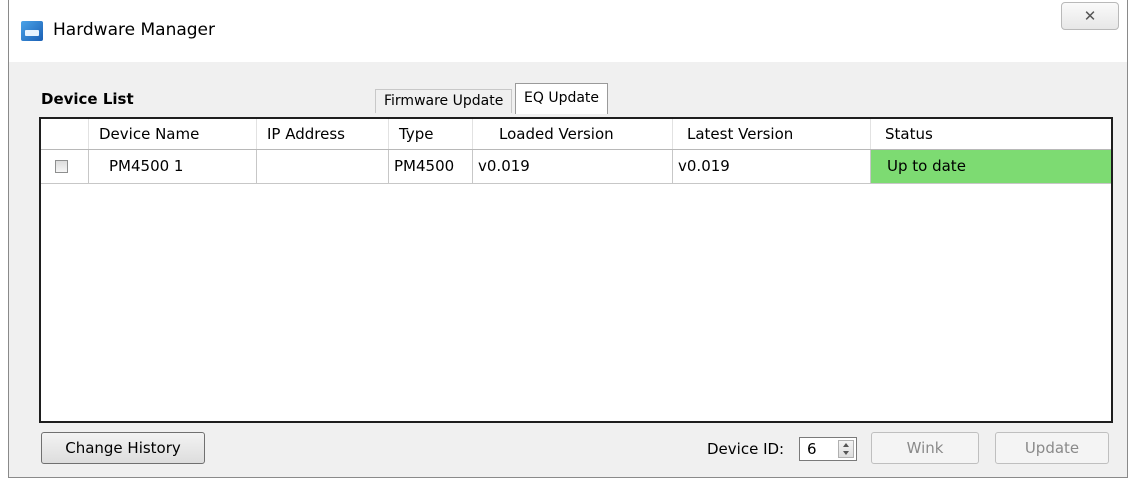  What do you see at coordinates (846, 453) in the screenshot?
I see `spinner-down-icon` at bounding box center [846, 453].